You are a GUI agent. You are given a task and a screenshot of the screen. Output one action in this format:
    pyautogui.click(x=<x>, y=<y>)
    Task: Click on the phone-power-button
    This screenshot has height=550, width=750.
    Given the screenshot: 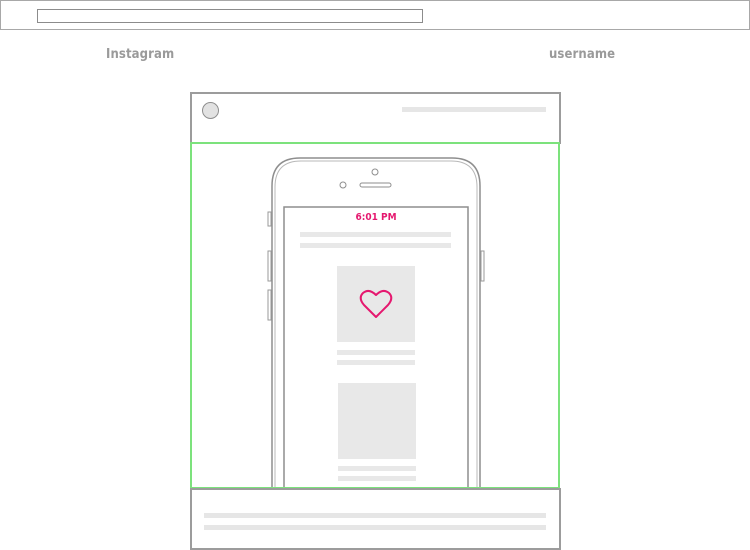 What is the action you would take?
    pyautogui.click(x=482, y=266)
    